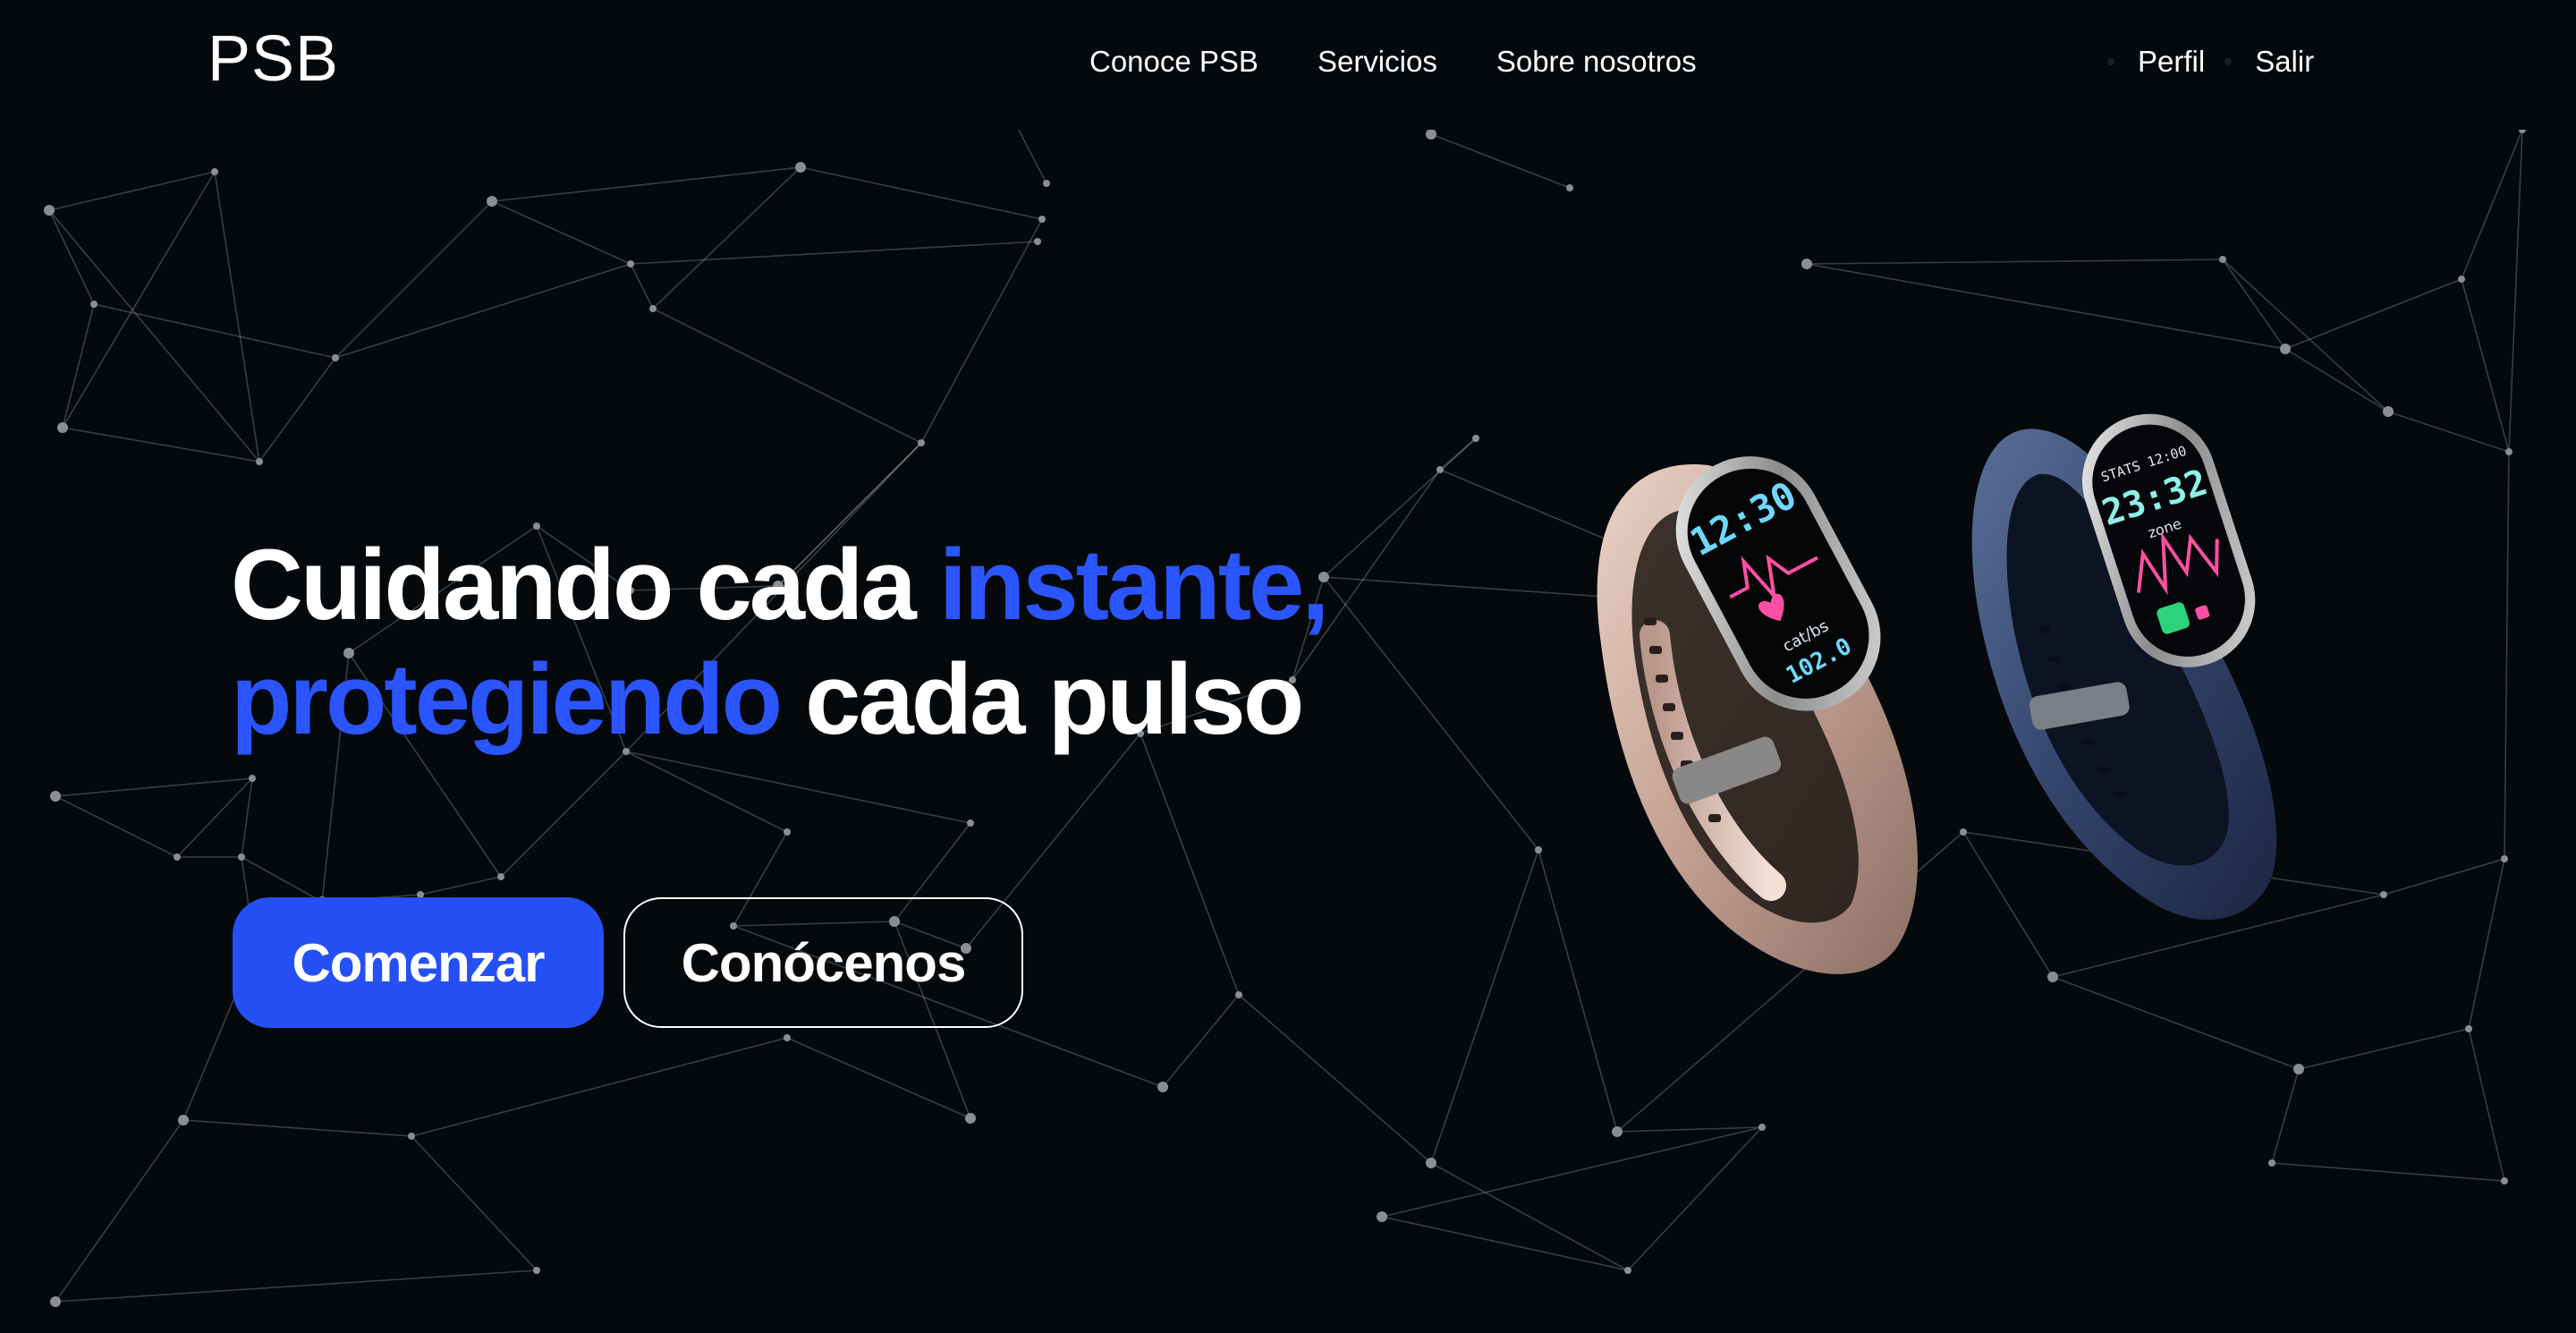  Describe the element at coordinates (1377, 61) in the screenshot. I see `nav-link-servicios: Servicios` at that location.